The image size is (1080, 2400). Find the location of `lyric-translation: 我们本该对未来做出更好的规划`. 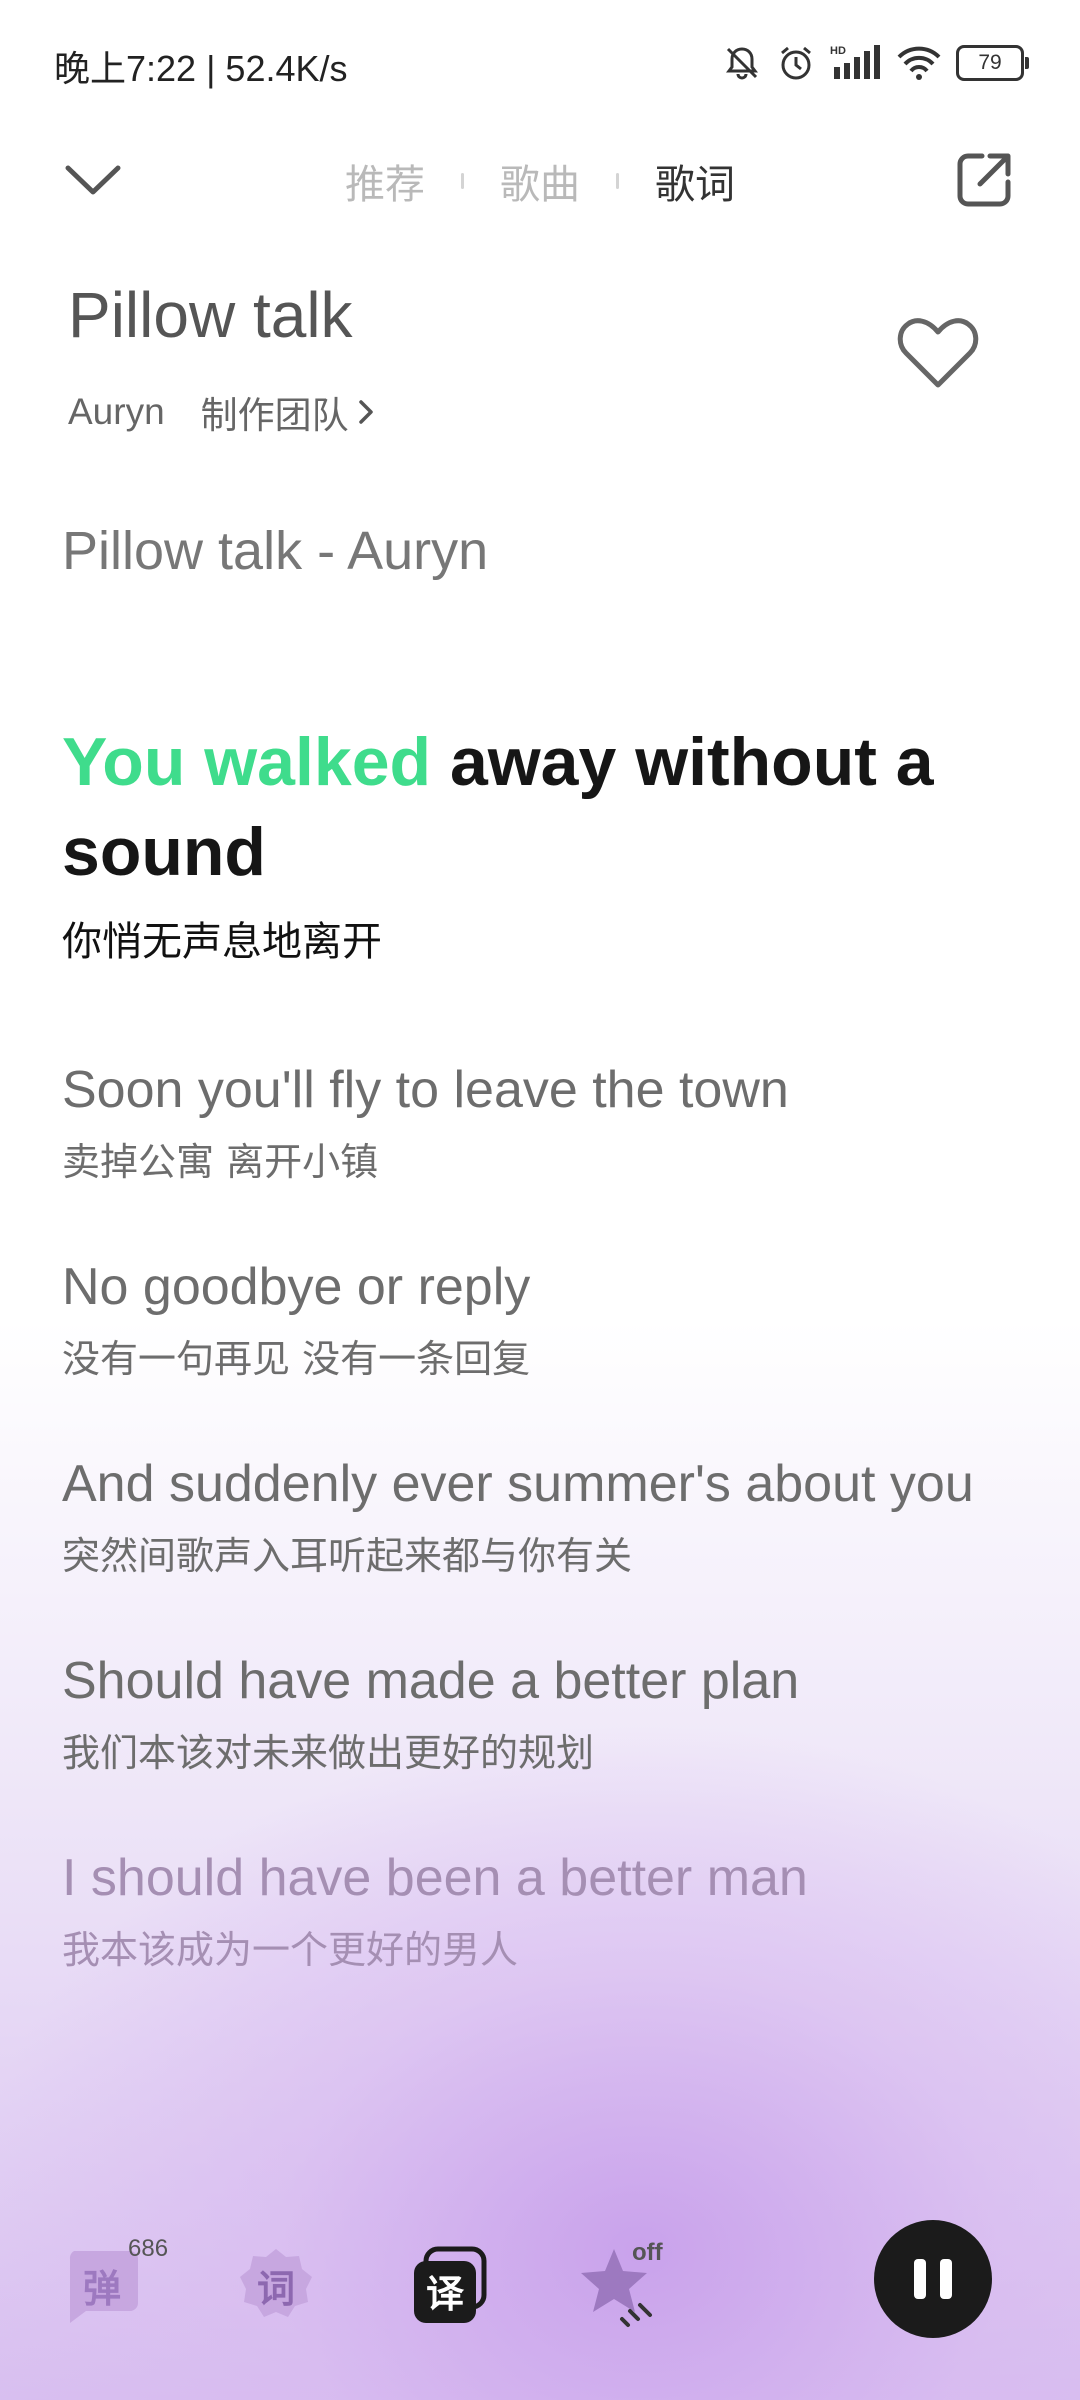

lyric-translation: 我们本该对未来做出更好的规划 is located at coordinates (328, 1753).